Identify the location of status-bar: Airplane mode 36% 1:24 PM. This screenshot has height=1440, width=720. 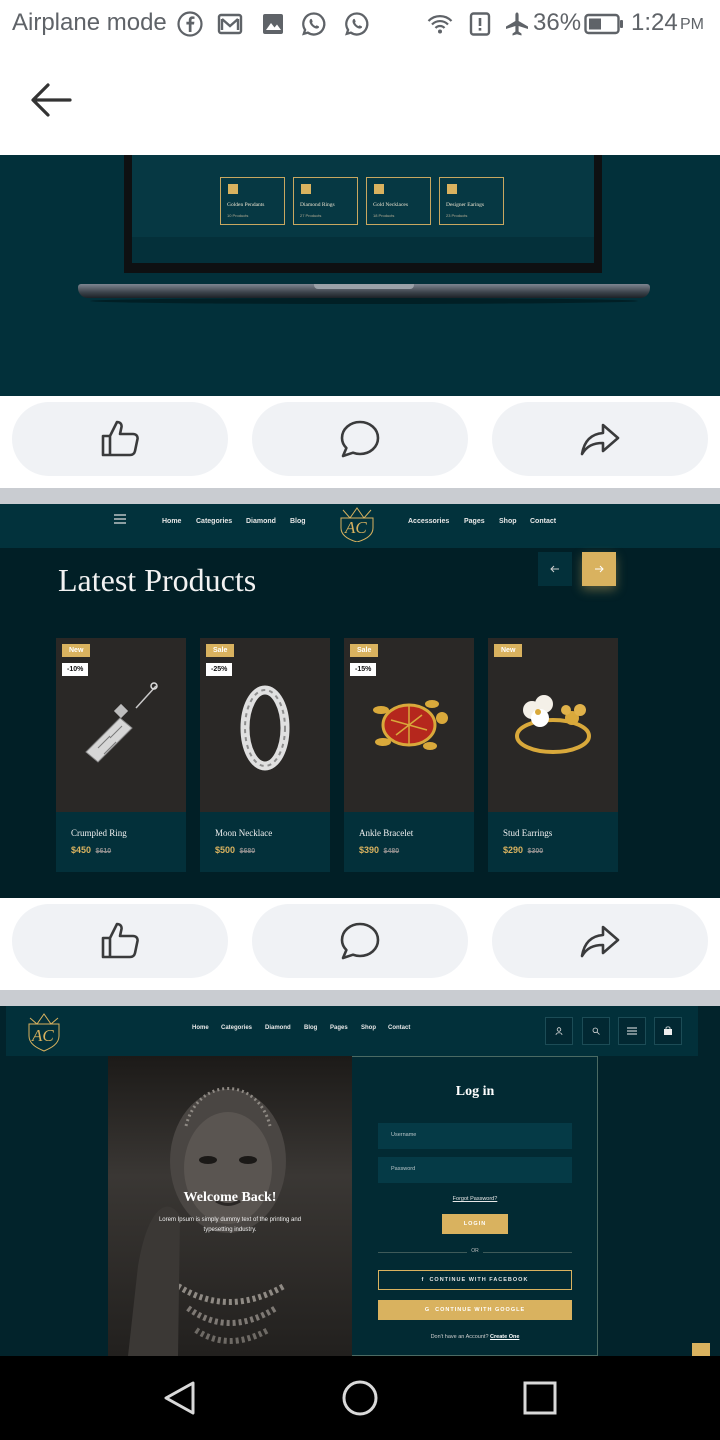
(360, 25).